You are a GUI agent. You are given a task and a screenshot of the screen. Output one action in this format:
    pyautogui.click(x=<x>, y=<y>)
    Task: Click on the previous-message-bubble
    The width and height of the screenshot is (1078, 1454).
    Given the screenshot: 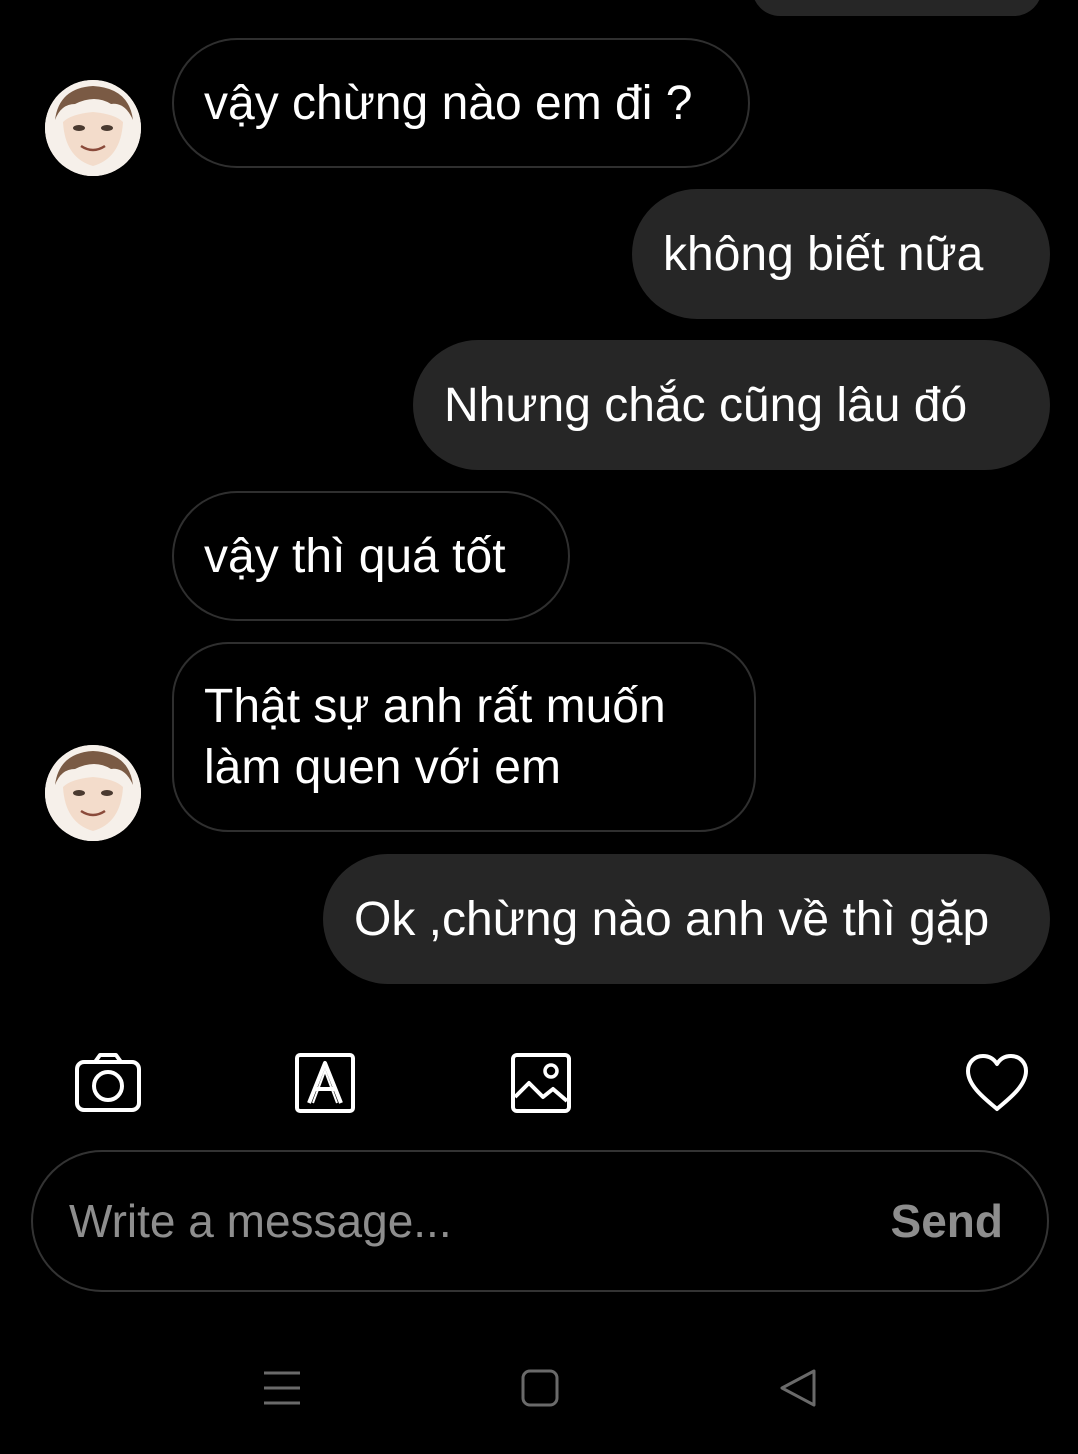 What is the action you would take?
    pyautogui.click(x=897, y=8)
    